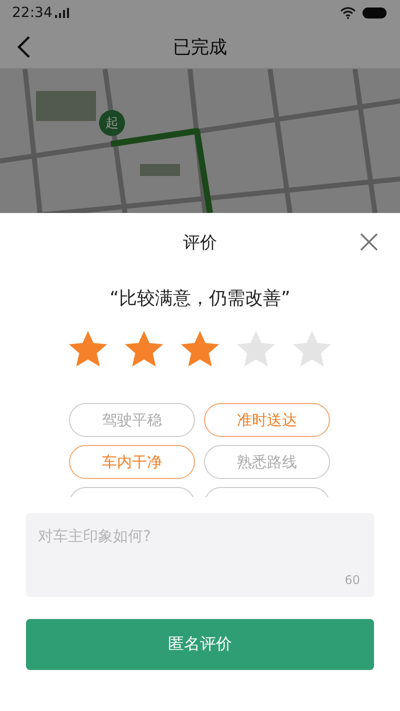  I want to click on comment-placeholder: 对车主印象如何?, so click(94, 536).